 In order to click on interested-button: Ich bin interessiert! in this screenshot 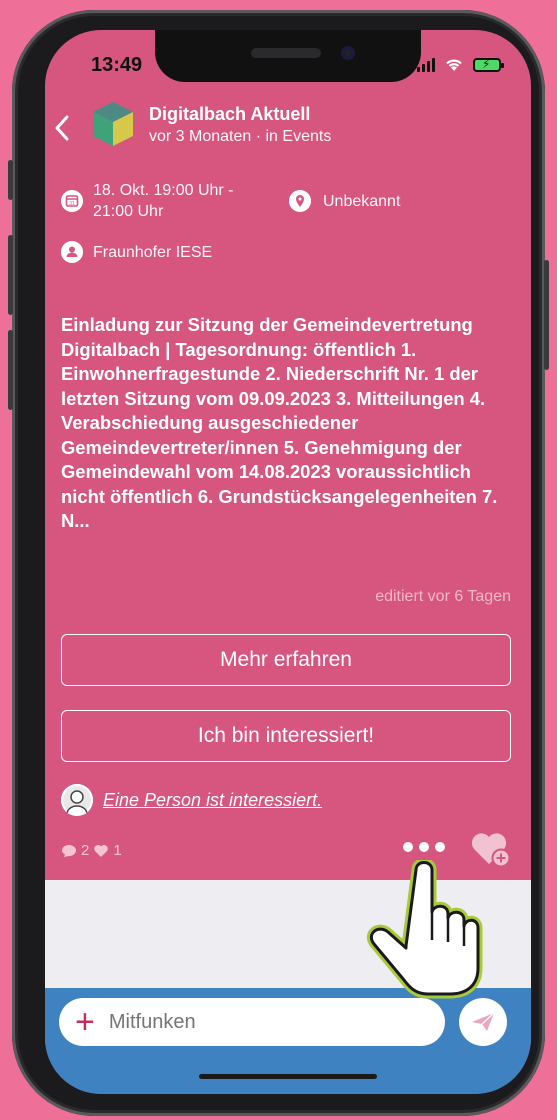, I will do `click(286, 736)`.